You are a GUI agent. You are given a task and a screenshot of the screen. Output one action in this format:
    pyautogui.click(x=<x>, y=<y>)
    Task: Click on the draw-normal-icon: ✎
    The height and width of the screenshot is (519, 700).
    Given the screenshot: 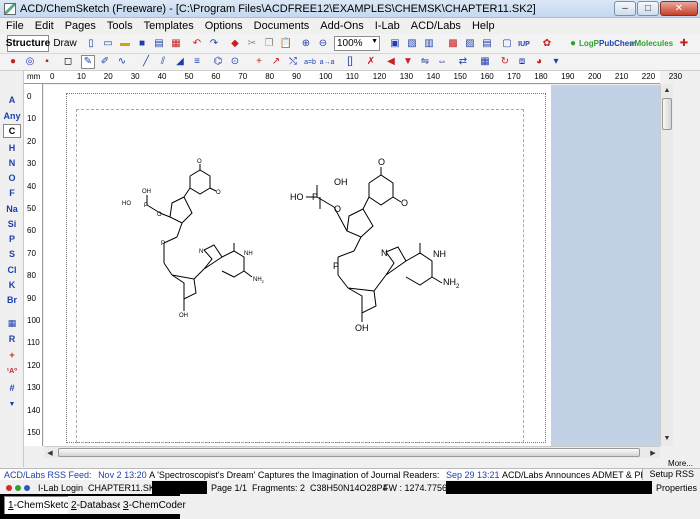 What is the action you would take?
    pyautogui.click(x=88, y=62)
    